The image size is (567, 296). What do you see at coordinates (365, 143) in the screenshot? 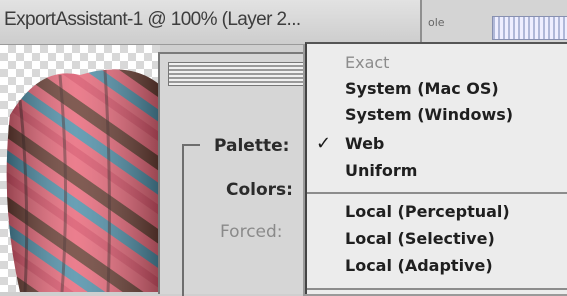
I see `menu-item-label: Web` at bounding box center [365, 143].